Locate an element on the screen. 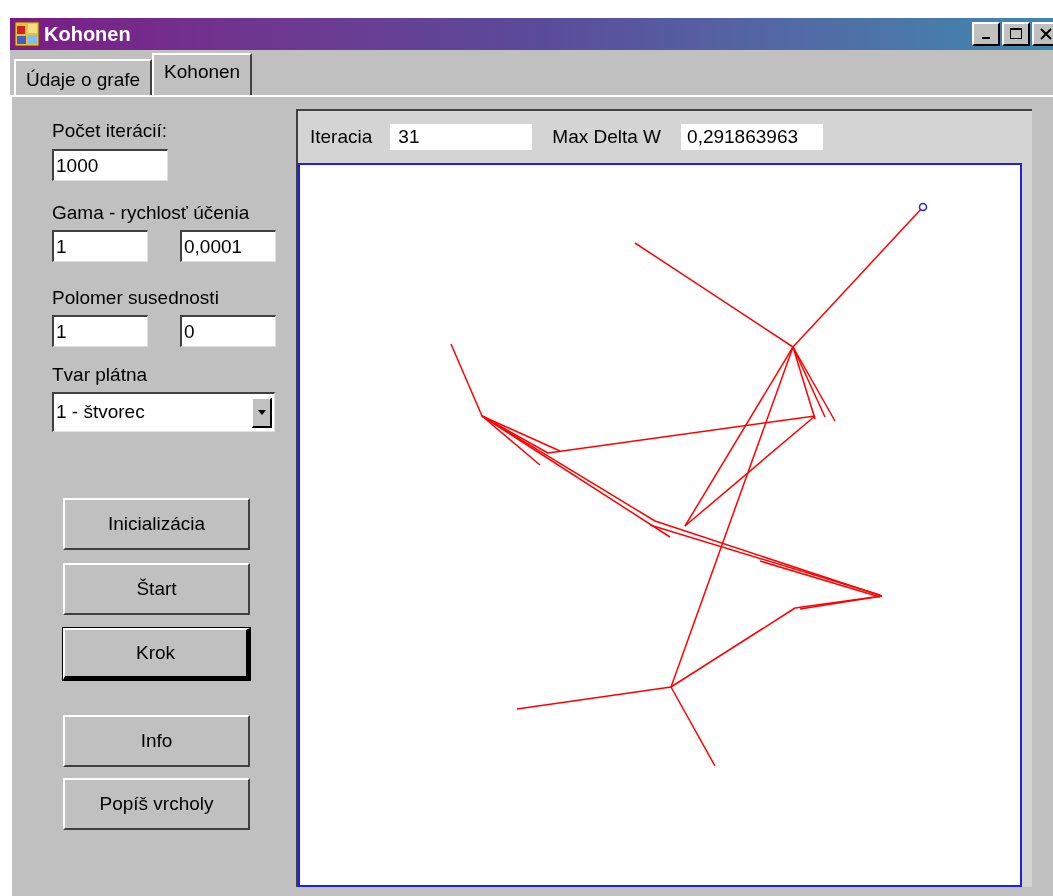  input-field: 0 is located at coordinates (228, 331).